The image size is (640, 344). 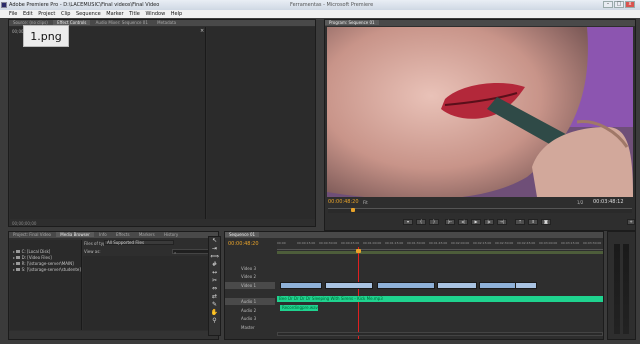 What do you see at coordinates (358, 293) in the screenshot?
I see `timeline-playhead` at bounding box center [358, 293].